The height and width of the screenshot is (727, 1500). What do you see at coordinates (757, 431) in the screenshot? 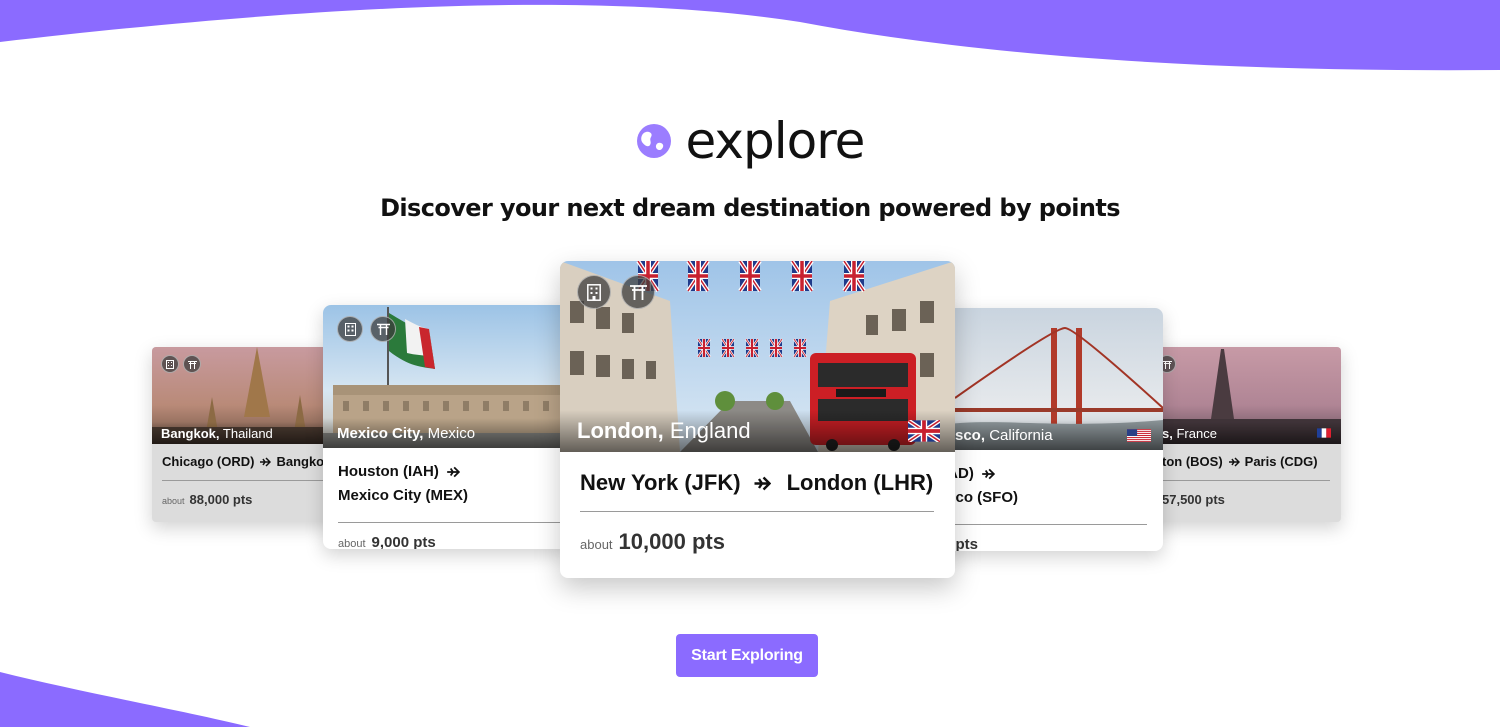
I see `card-caption: London, England` at bounding box center [757, 431].